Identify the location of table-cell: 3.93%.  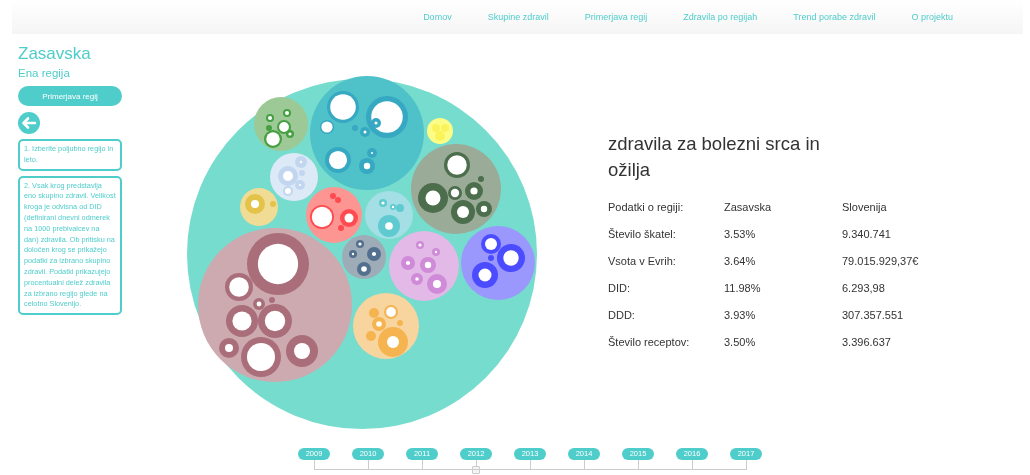
(783, 314).